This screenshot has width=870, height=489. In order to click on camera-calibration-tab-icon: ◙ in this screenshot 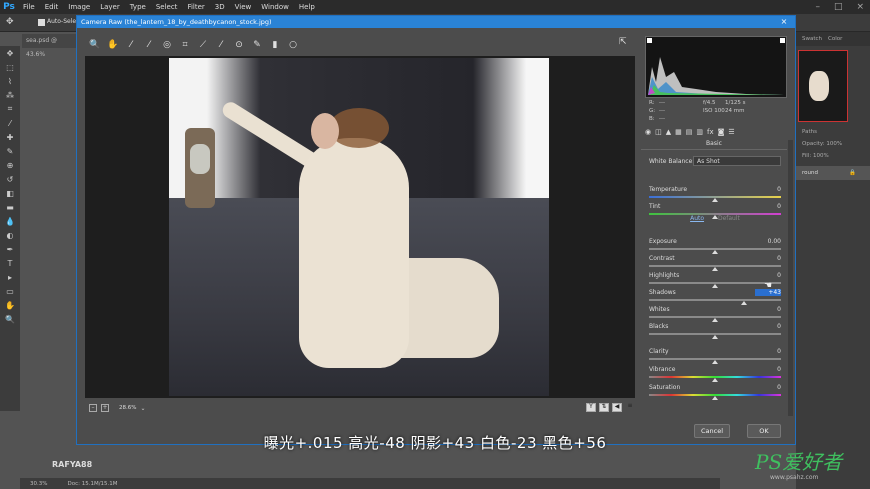, I will do `click(721, 132)`.